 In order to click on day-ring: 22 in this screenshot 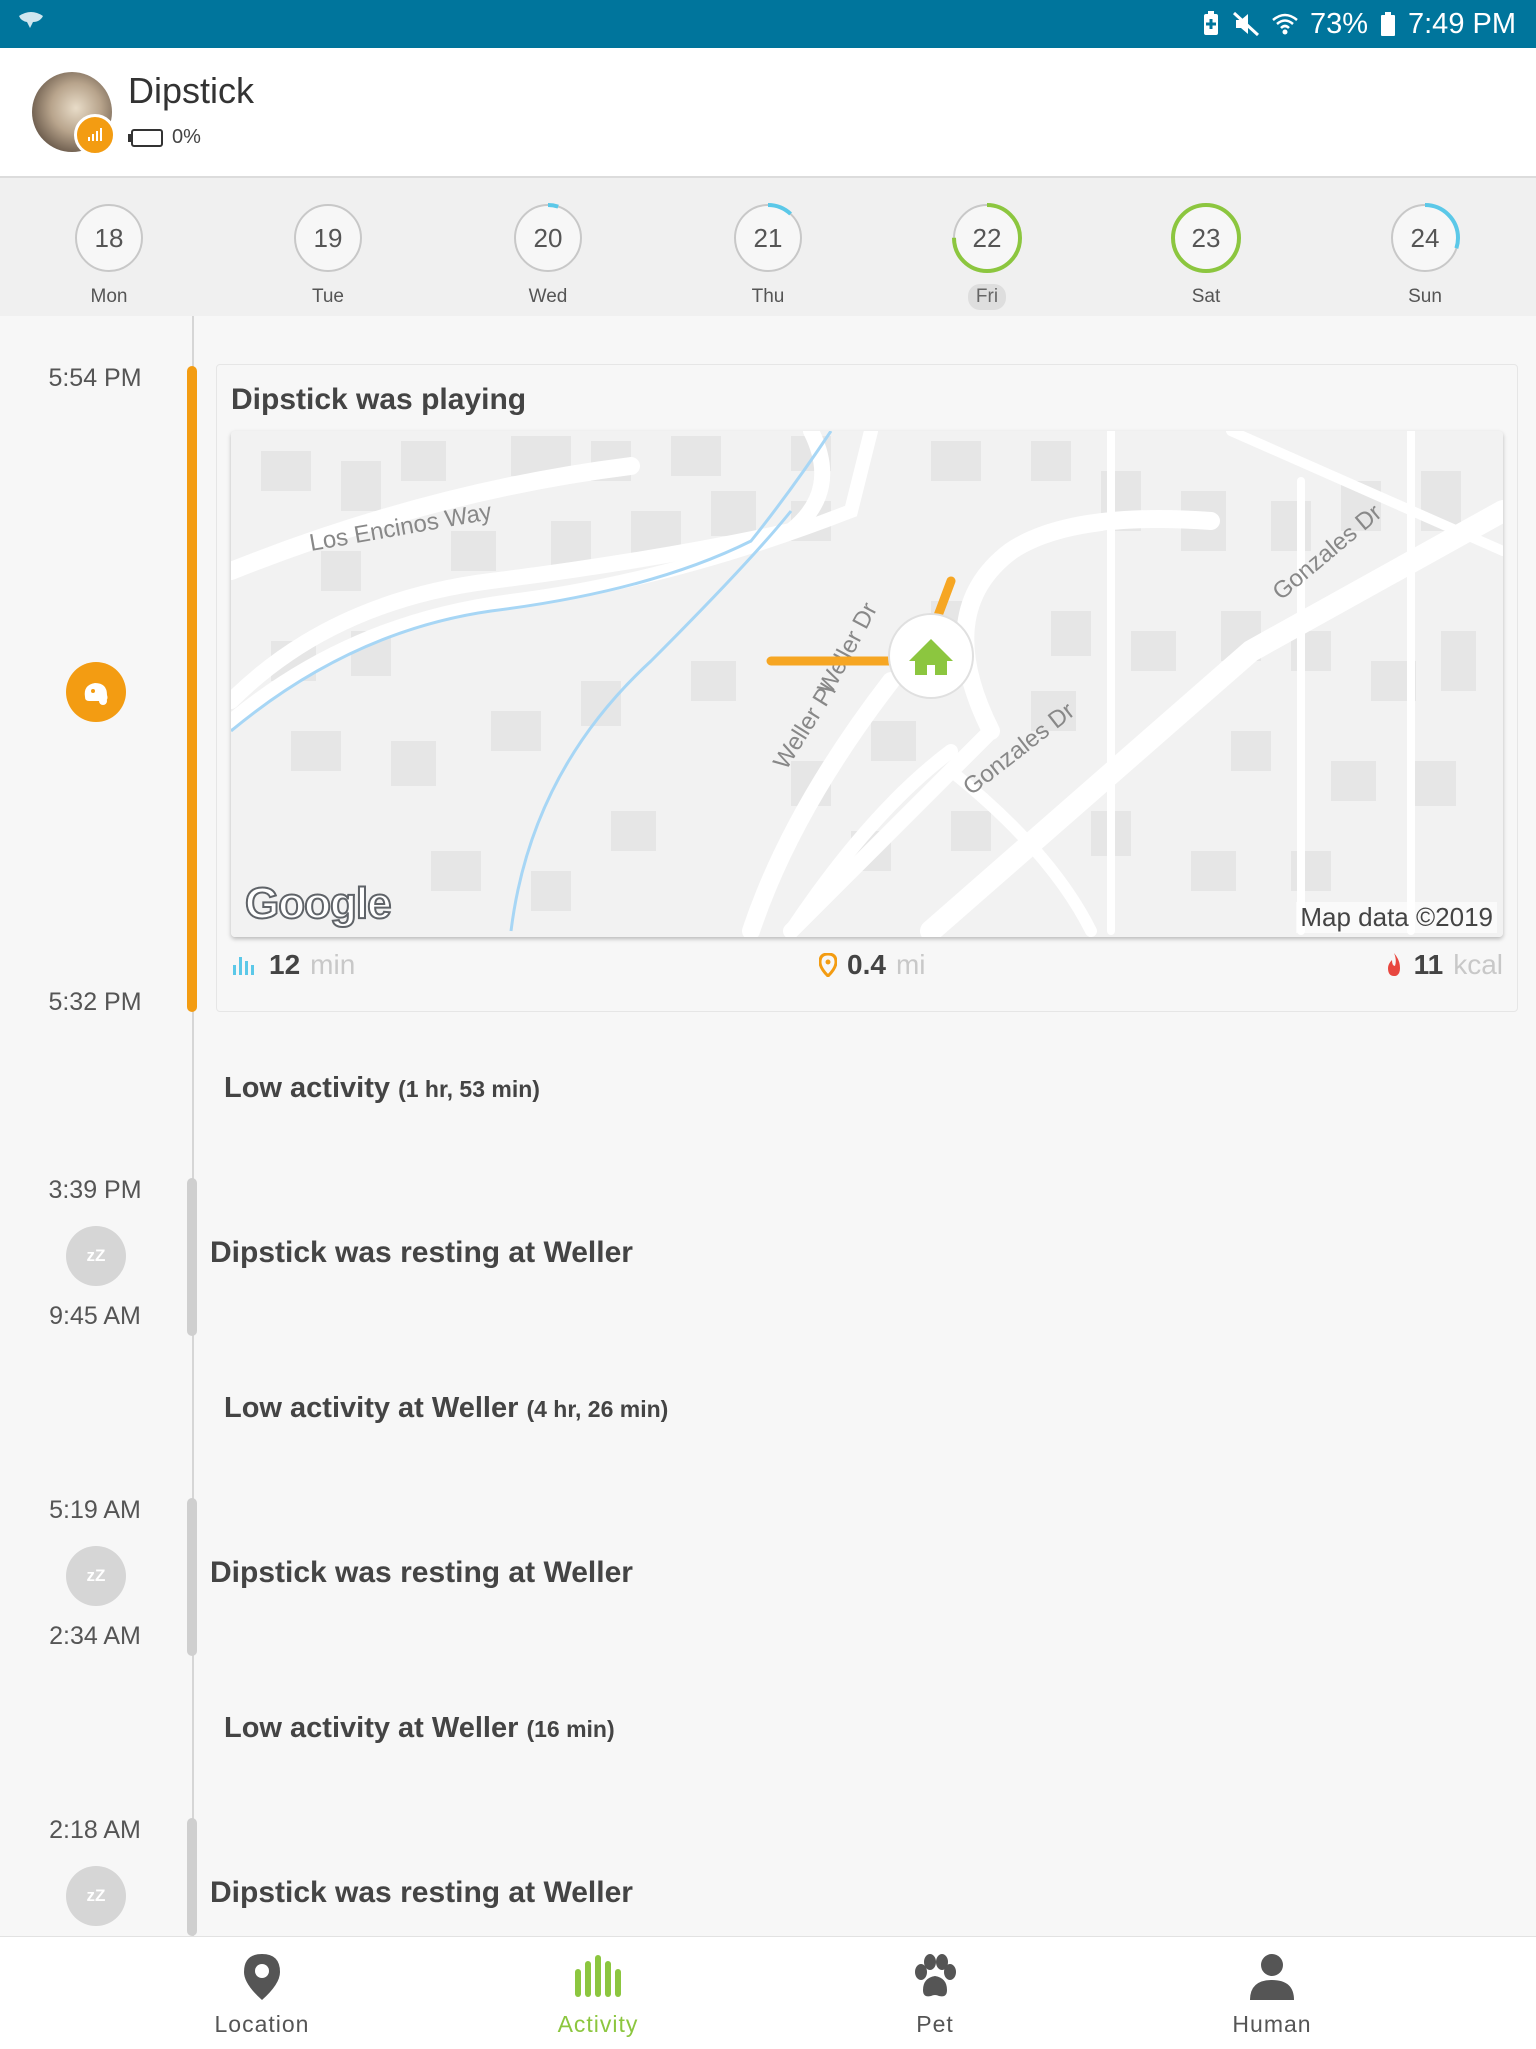, I will do `click(987, 238)`.